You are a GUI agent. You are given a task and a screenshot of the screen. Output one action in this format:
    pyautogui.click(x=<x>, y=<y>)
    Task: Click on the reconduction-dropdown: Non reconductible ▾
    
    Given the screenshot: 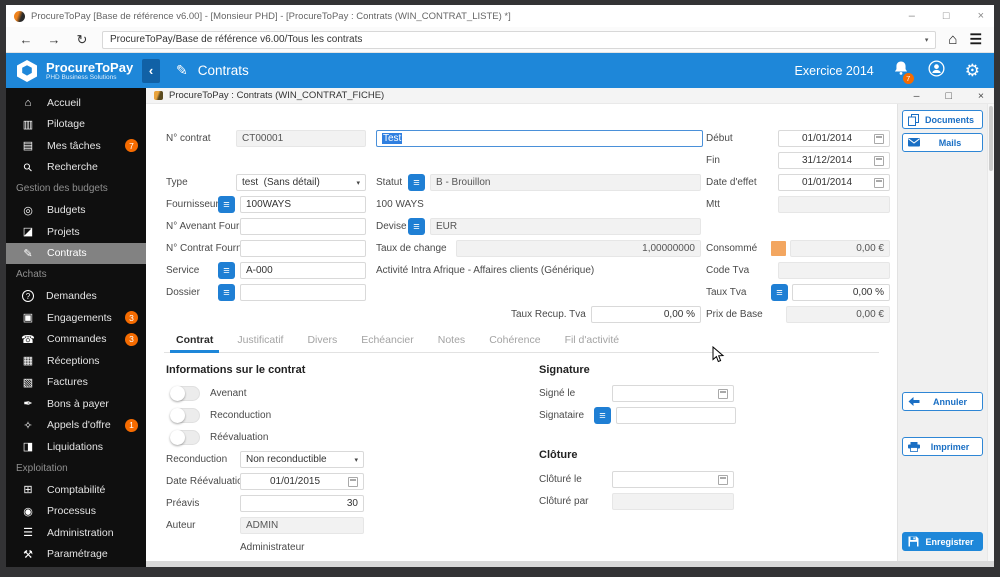 What is the action you would take?
    pyautogui.click(x=302, y=459)
    